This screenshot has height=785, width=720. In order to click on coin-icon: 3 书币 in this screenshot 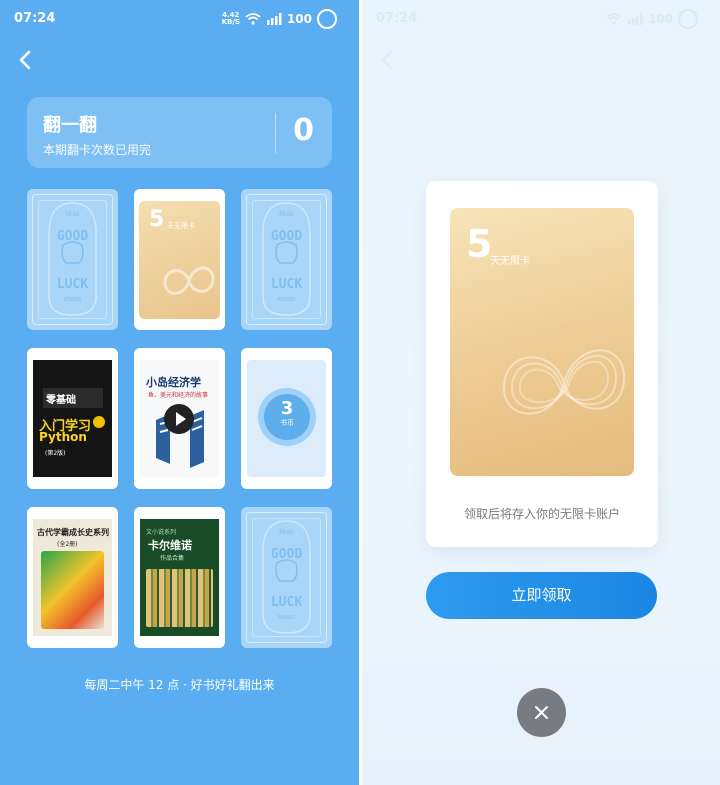, I will do `click(287, 417)`.